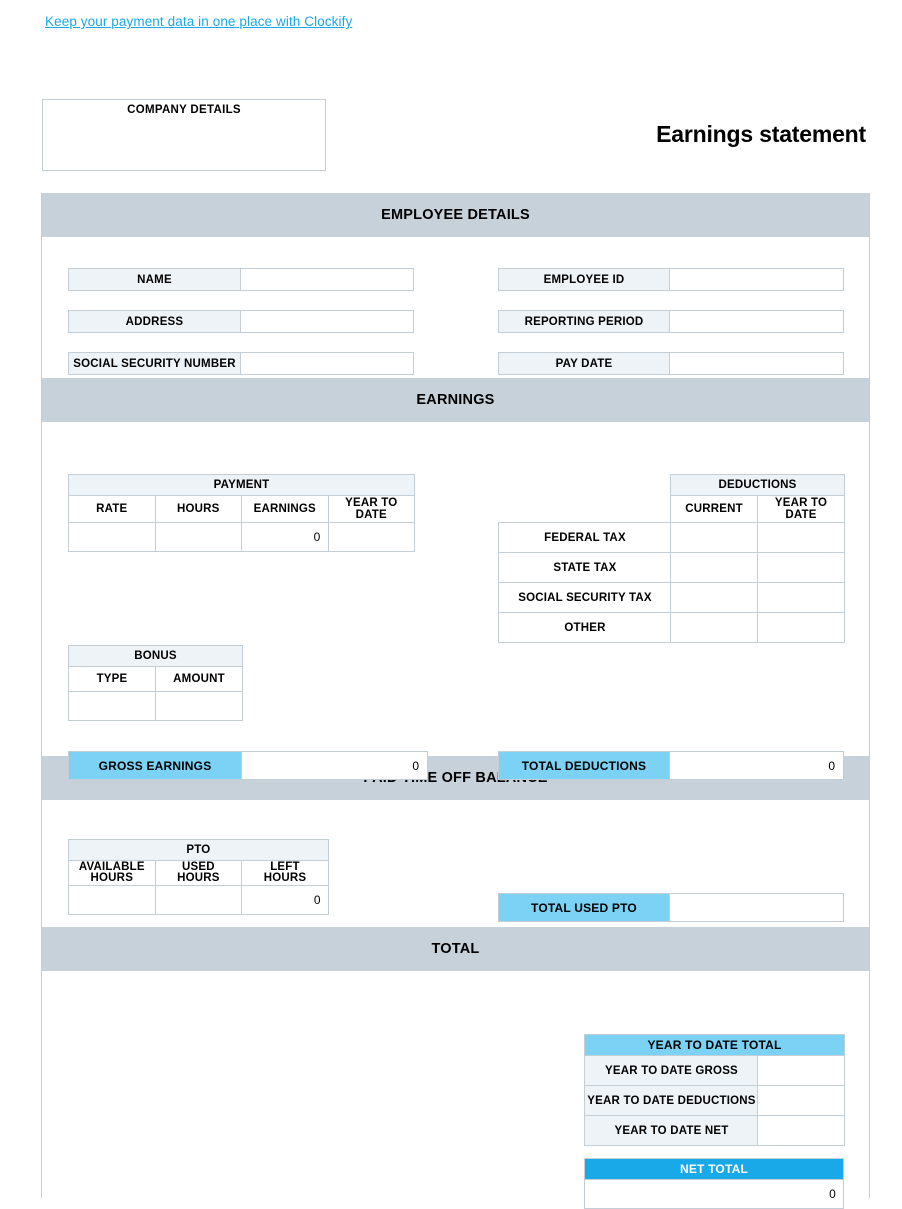  I want to click on field-row-social-security-number: SOCIAL SECURITY NUMBER, so click(241, 363).